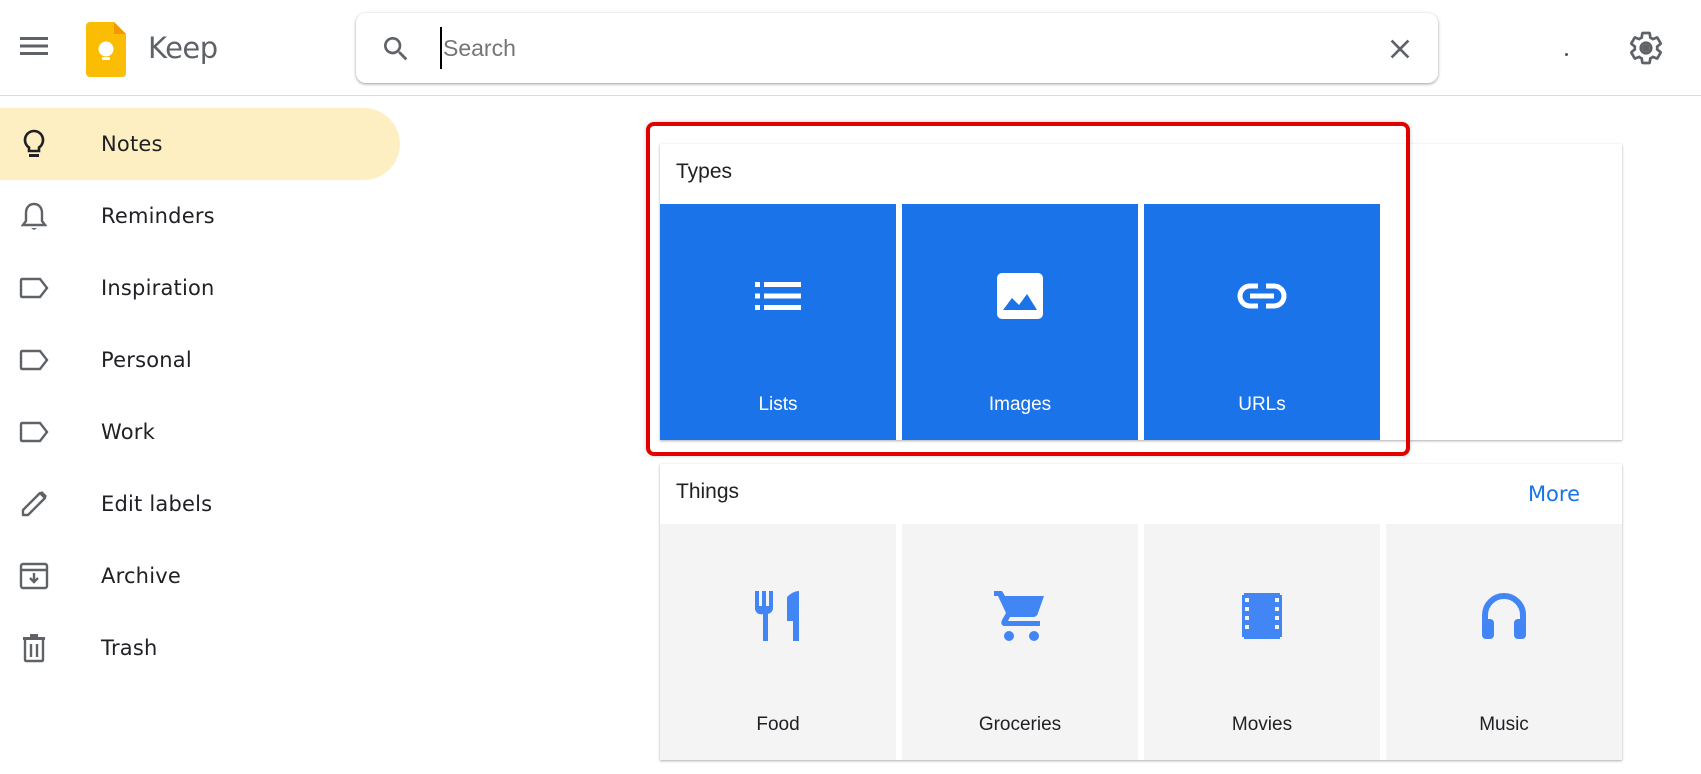  What do you see at coordinates (157, 504) in the screenshot?
I see `sidebar-item-label: Edit labels` at bounding box center [157, 504].